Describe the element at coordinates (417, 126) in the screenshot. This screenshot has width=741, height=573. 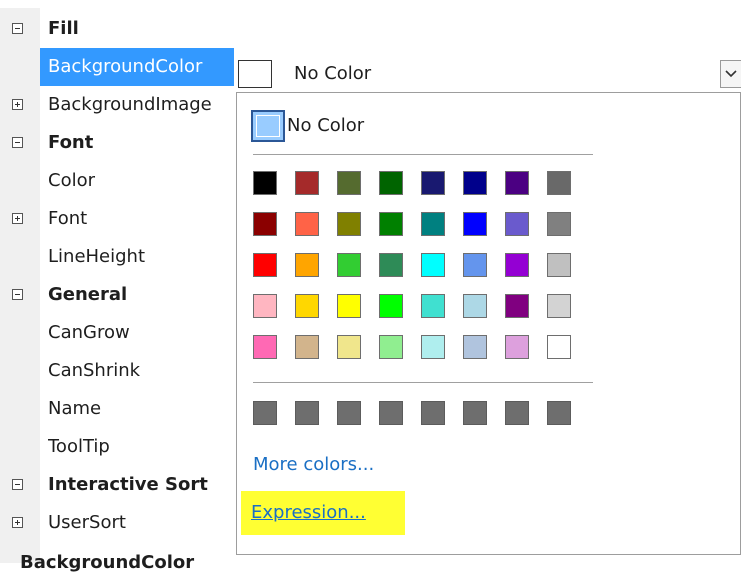
I see `no-color-option: No Color` at that location.